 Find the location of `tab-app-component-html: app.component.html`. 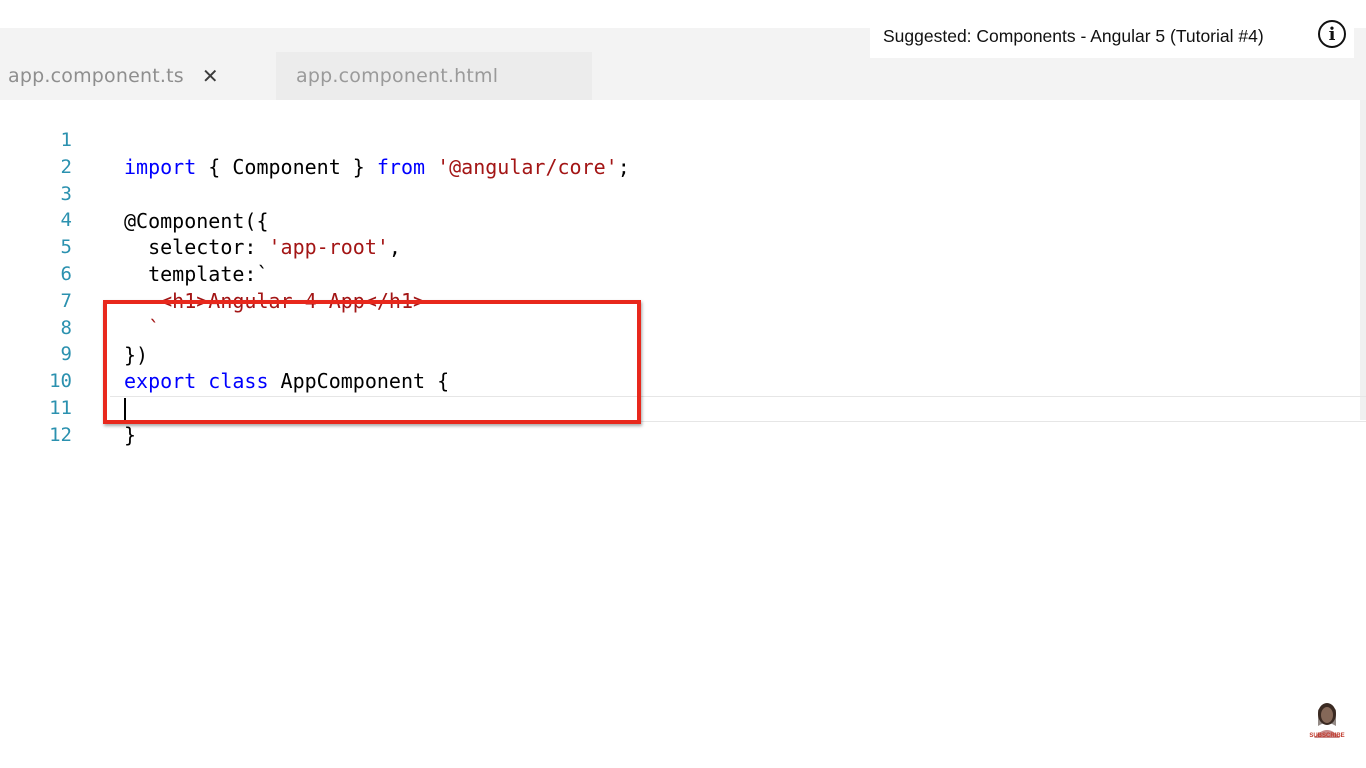

tab-app-component-html: app.component.html is located at coordinates (434, 76).